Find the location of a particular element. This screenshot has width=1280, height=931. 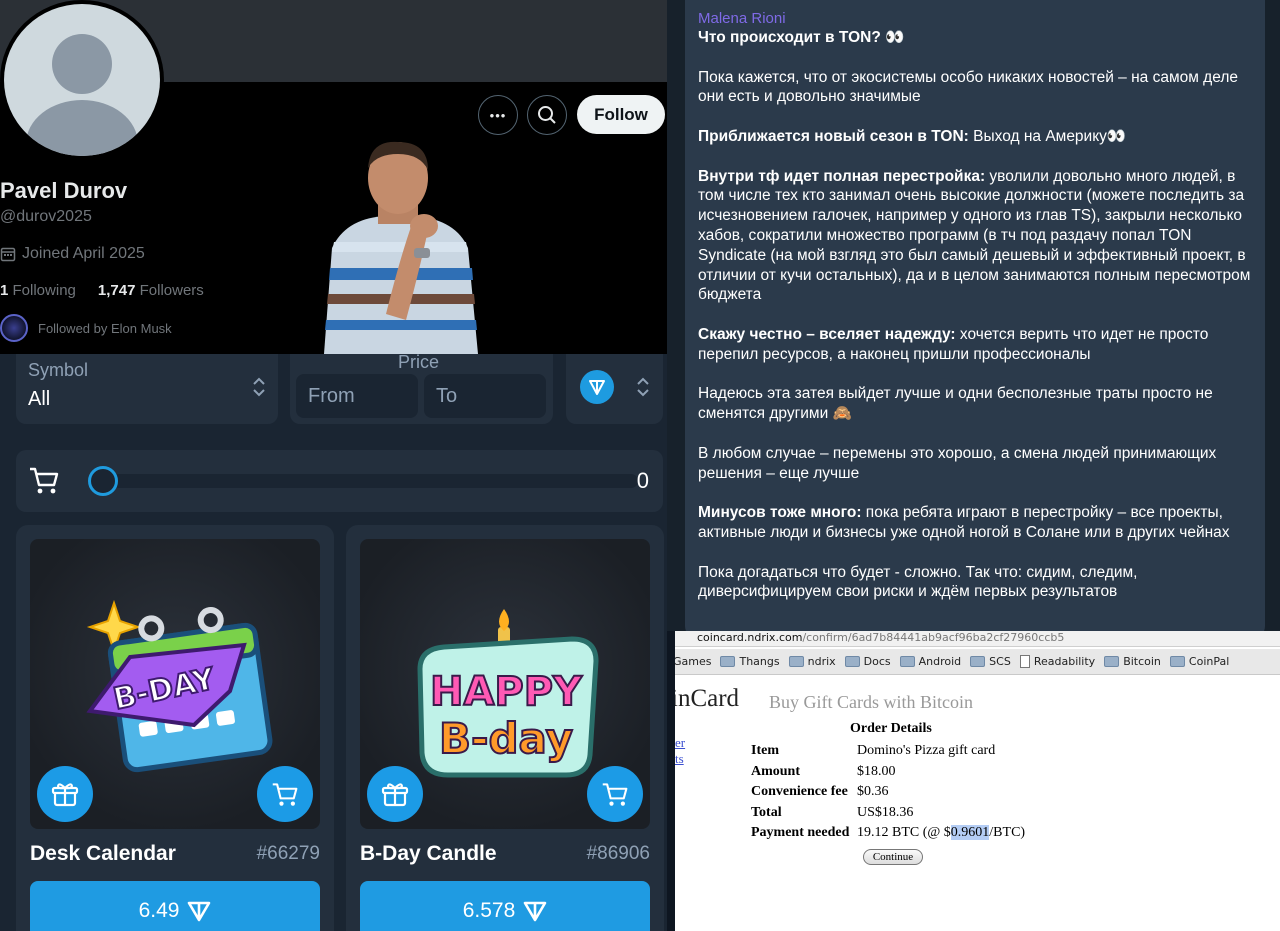

followed-by: Followed by Elon Musk is located at coordinates (86, 328).